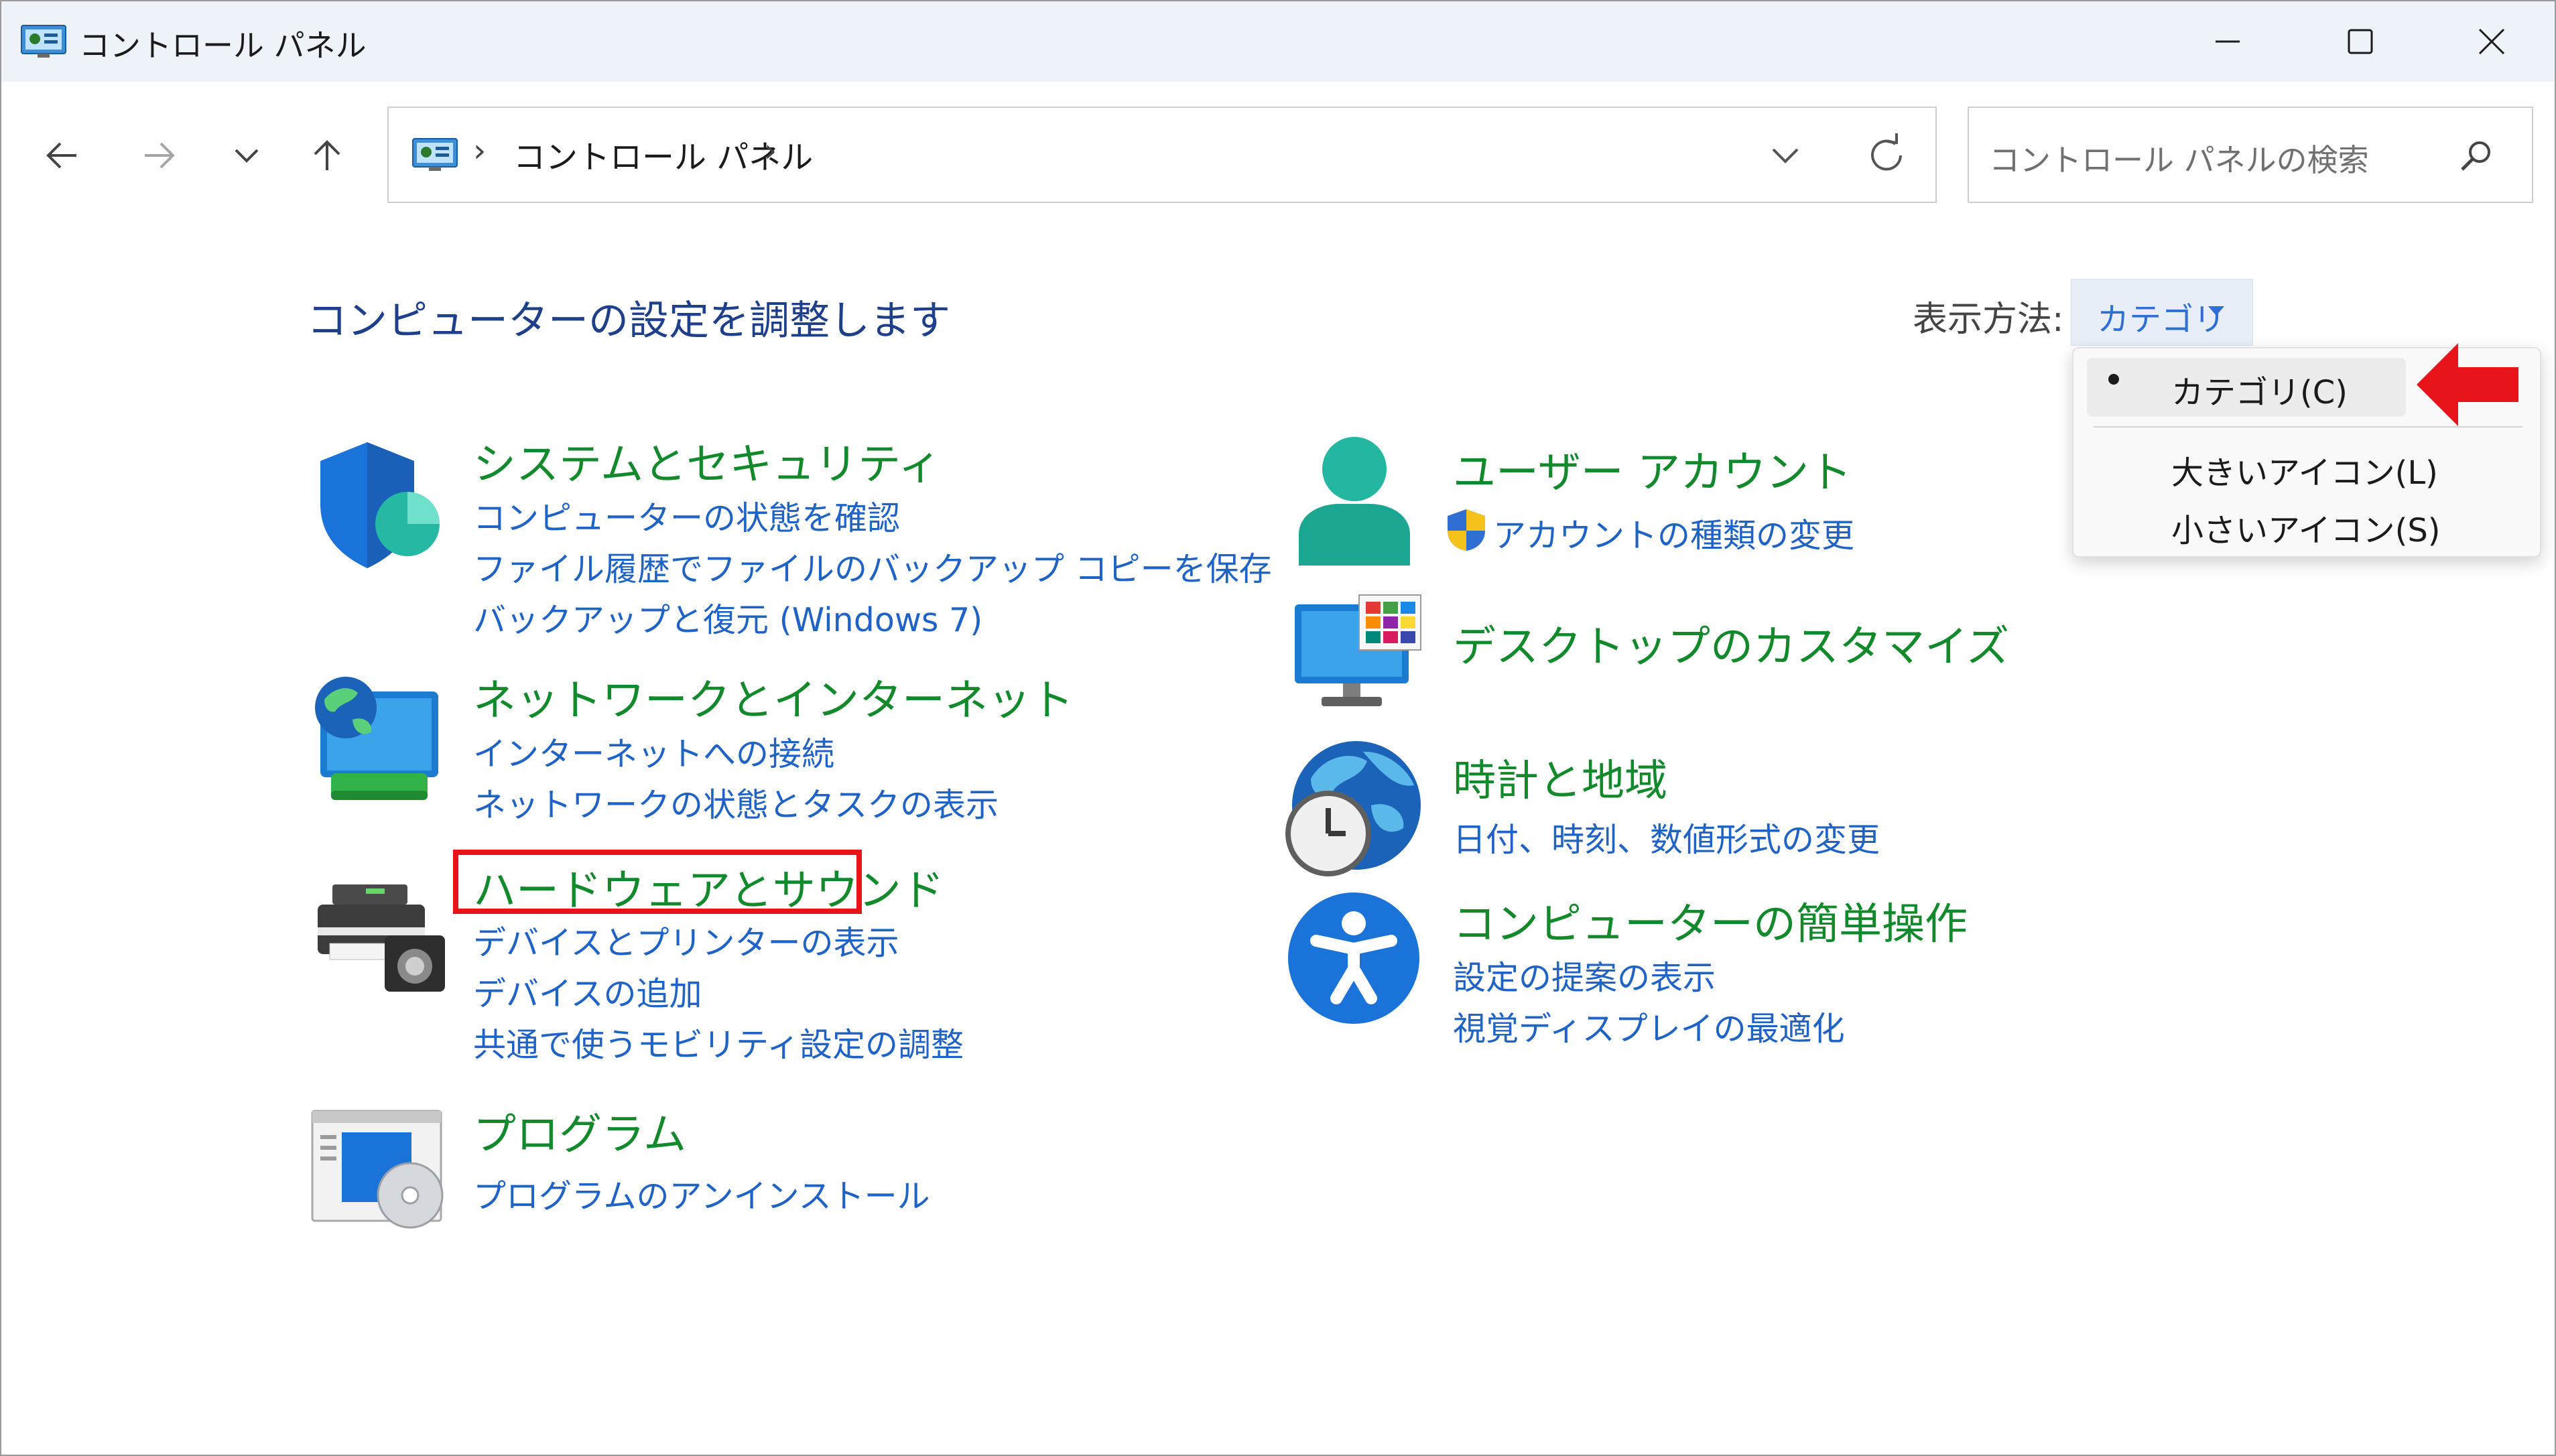 The height and width of the screenshot is (1456, 2556). What do you see at coordinates (1887, 155) in the screenshot?
I see `refresh-icon` at bounding box center [1887, 155].